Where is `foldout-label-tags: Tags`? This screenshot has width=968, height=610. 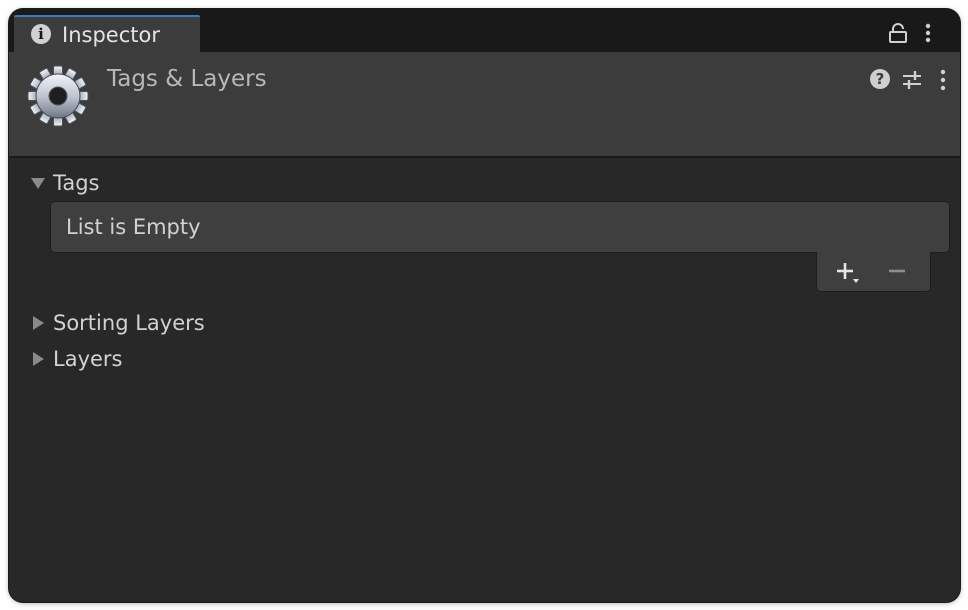
foldout-label-tags: Tags is located at coordinates (76, 183).